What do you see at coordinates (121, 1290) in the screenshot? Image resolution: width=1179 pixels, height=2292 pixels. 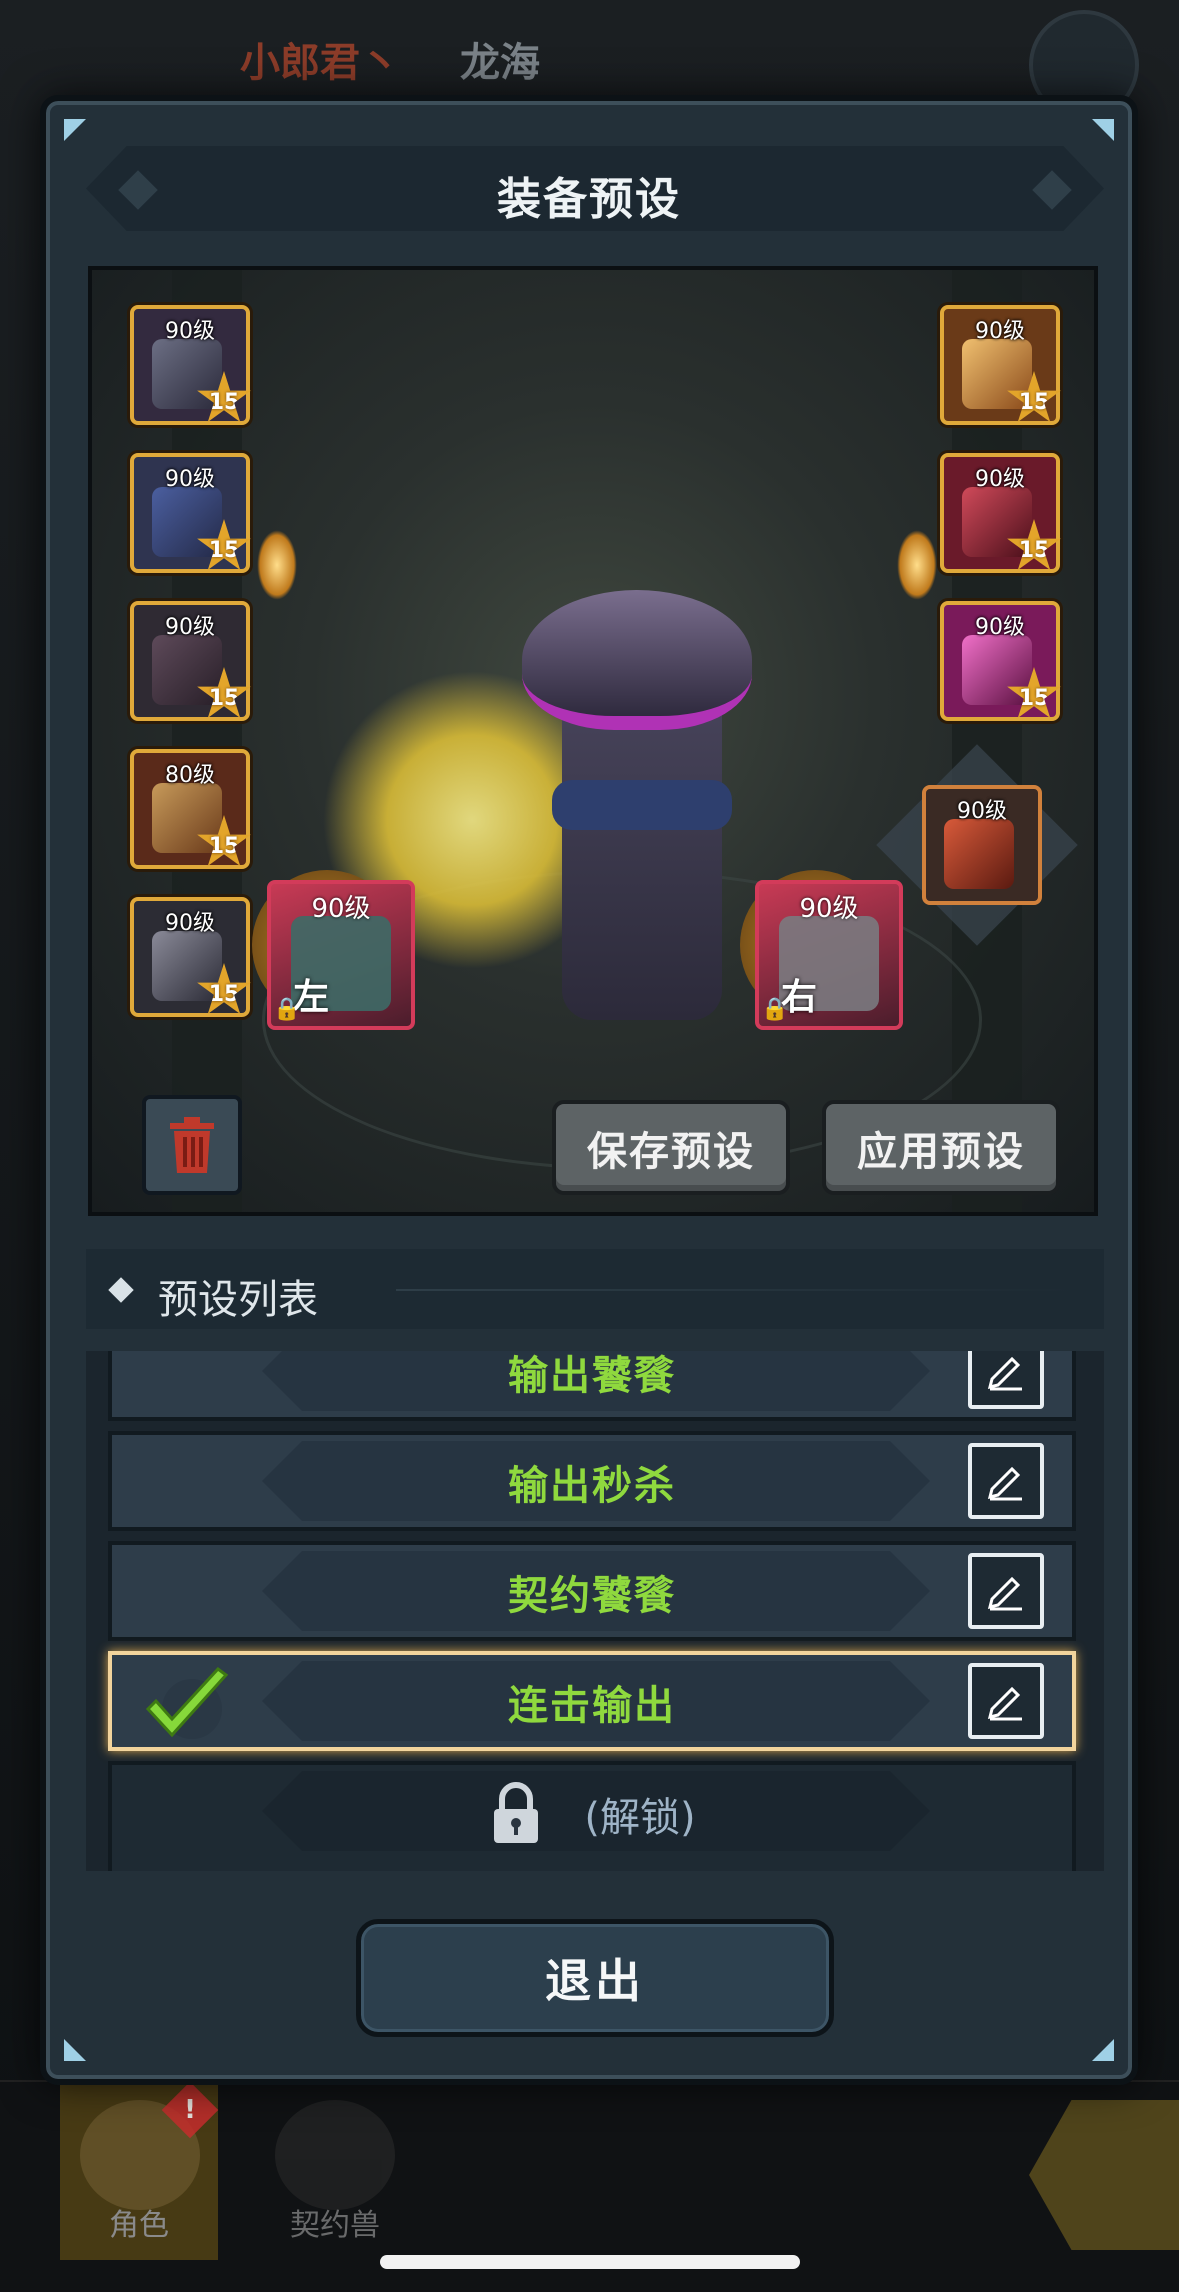 I see `diamond-icon` at bounding box center [121, 1290].